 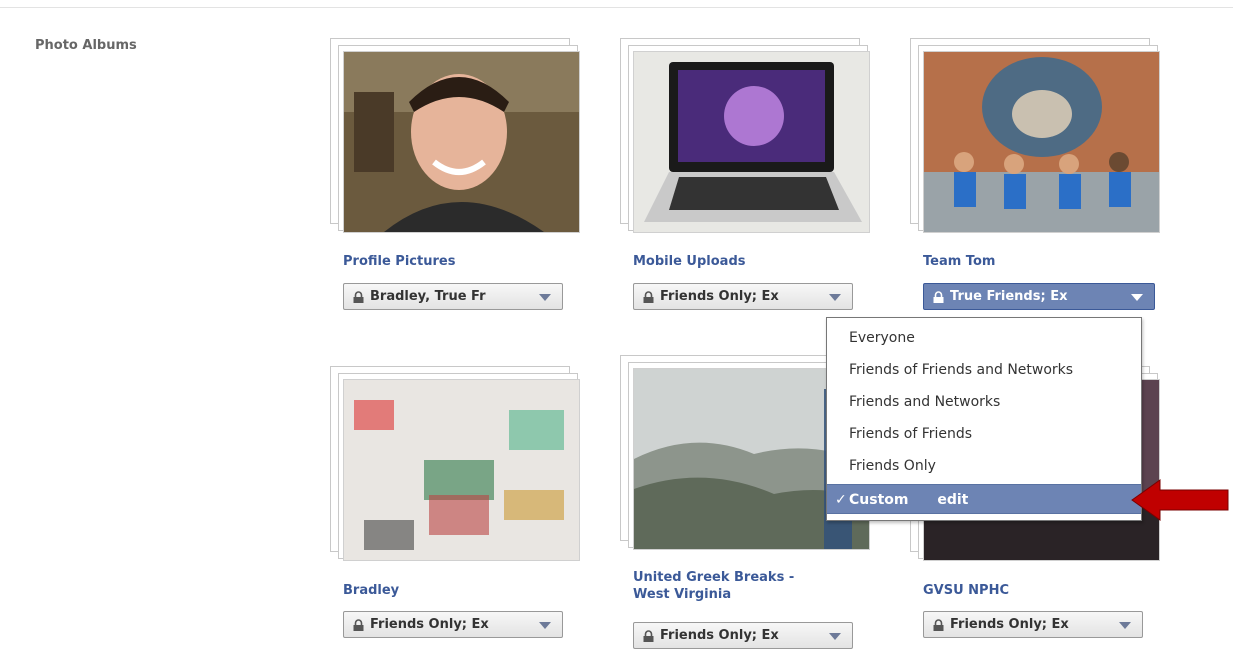 I want to click on menu-item-friends-and-networks: Friends and Networks, so click(x=984, y=402).